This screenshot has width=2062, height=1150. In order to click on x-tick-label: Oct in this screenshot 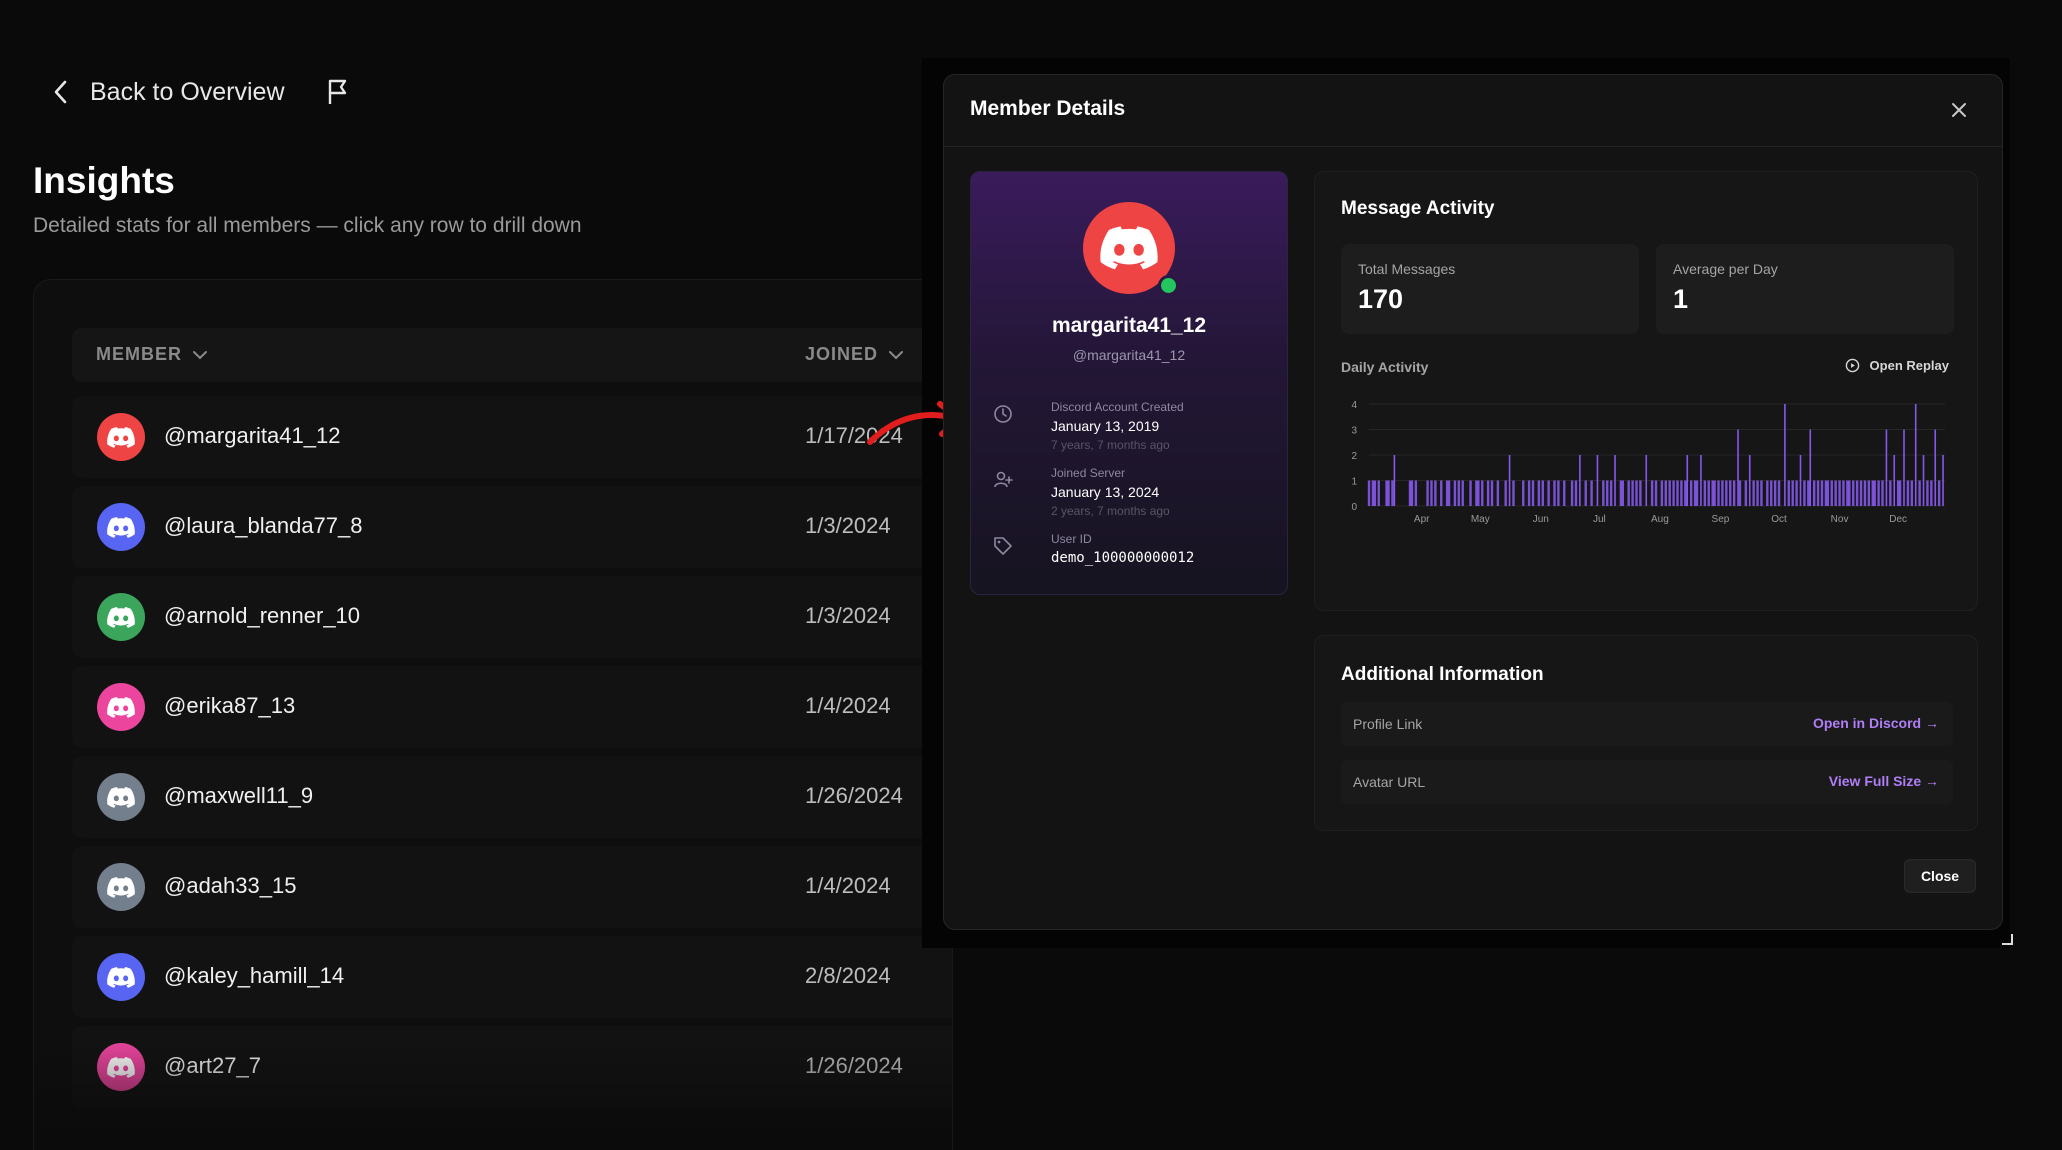, I will do `click(1779, 519)`.